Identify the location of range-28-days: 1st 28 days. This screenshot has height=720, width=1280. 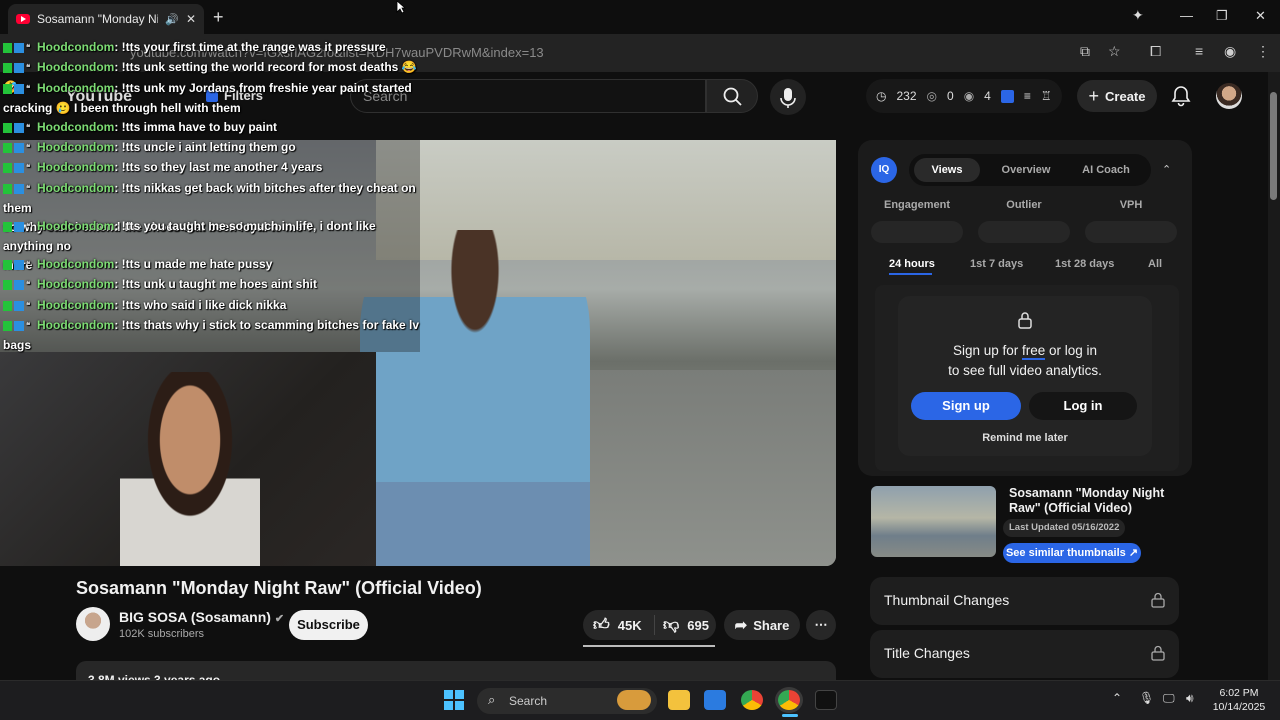
(1084, 264).